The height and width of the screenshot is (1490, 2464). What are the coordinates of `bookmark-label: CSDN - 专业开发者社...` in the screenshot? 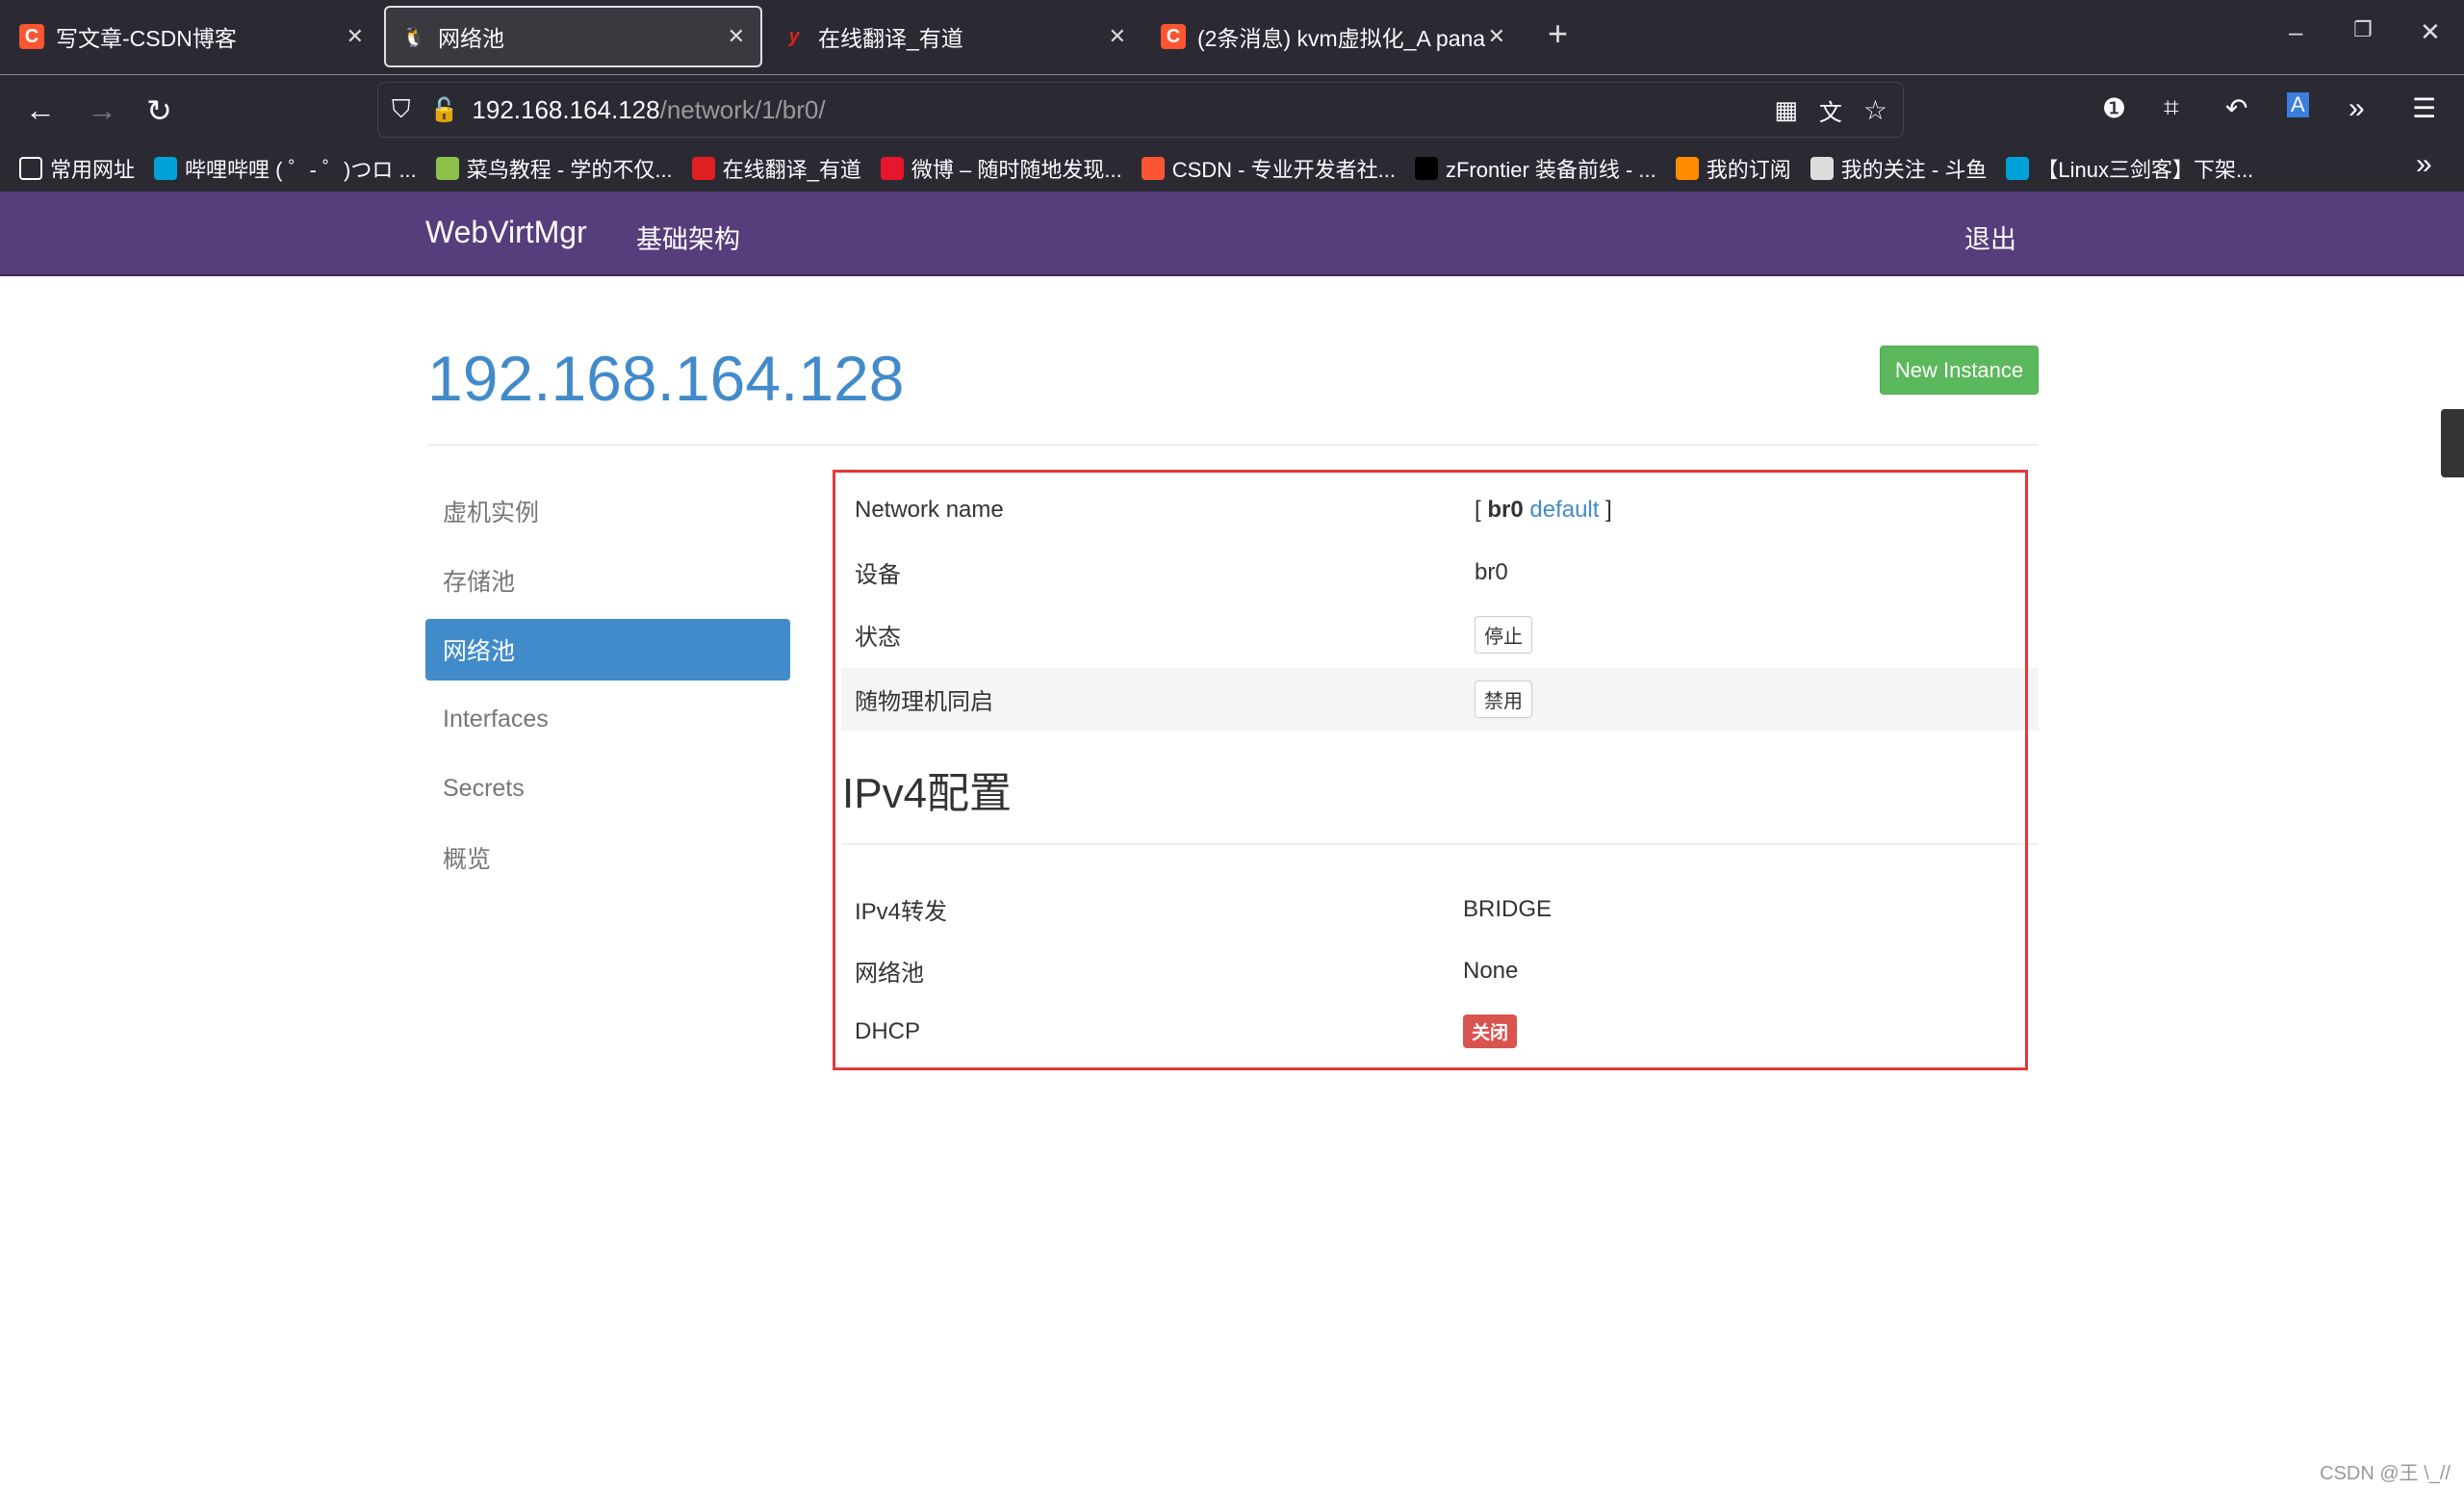 It's located at (1283, 169).